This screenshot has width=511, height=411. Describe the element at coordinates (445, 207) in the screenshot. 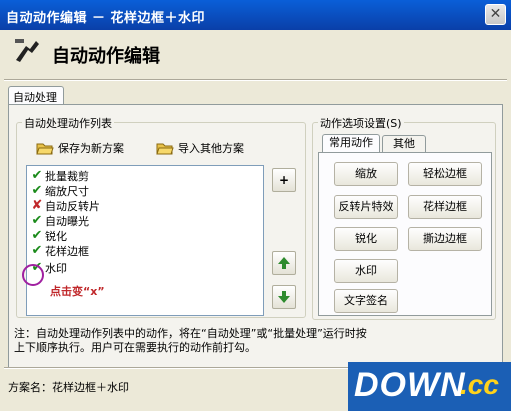

I see `fancy-border-button: 花样边框` at that location.